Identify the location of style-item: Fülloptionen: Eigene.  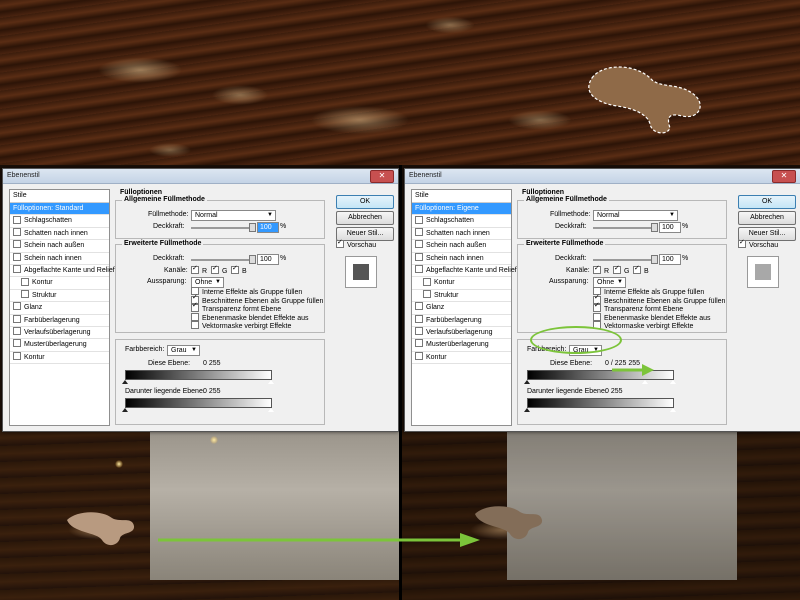
(461, 209).